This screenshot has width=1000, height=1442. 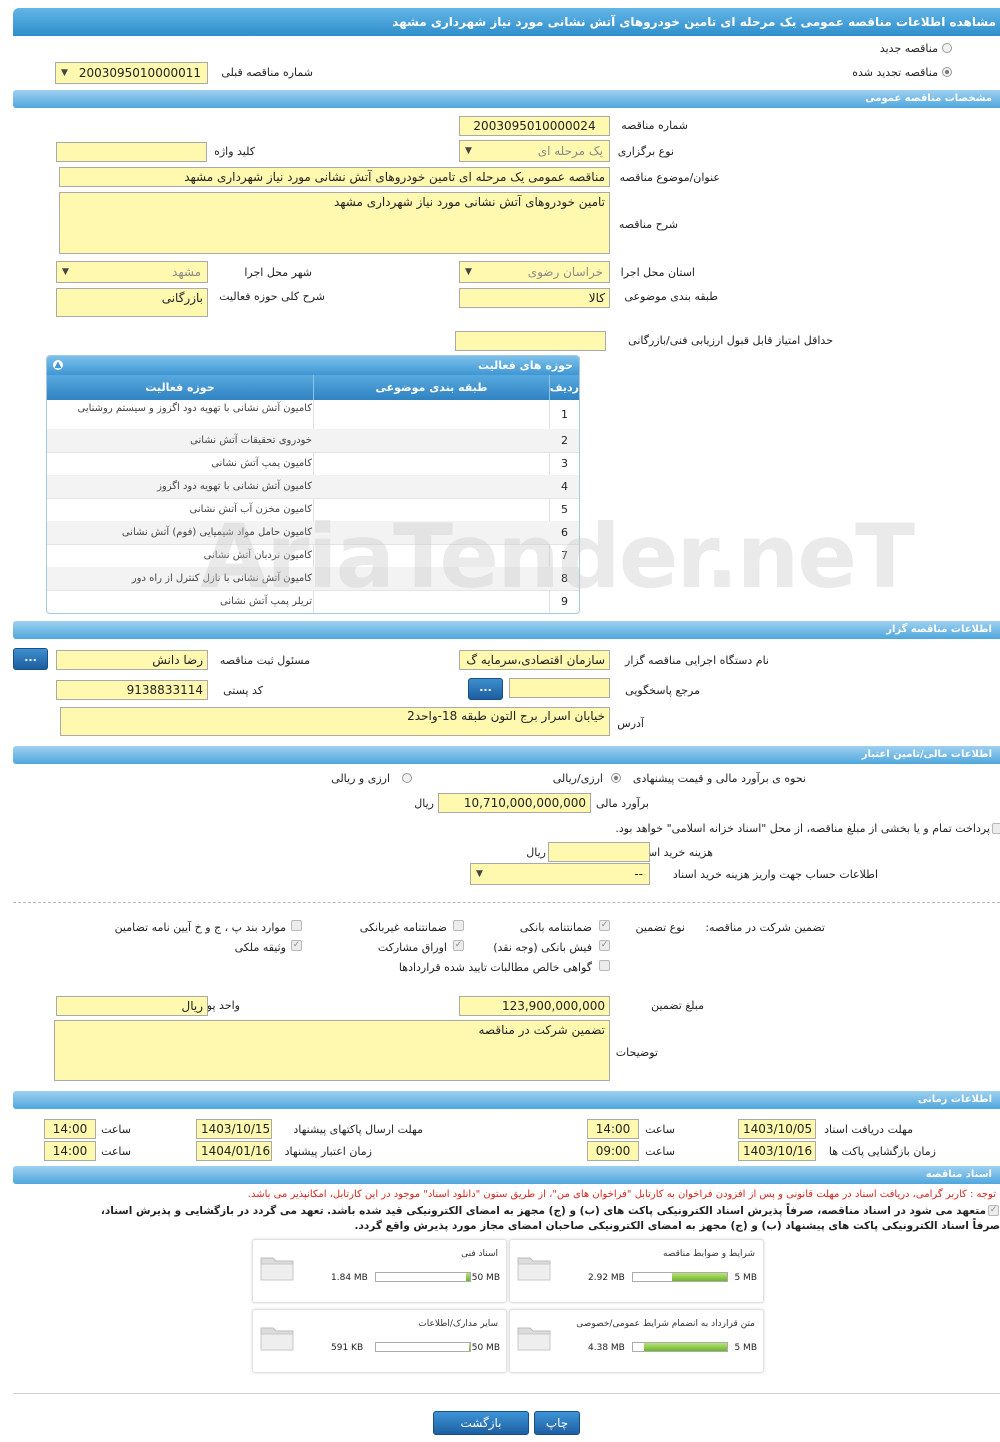 I want to click on opening-time-field: 09:00, so click(x=613, y=1151).